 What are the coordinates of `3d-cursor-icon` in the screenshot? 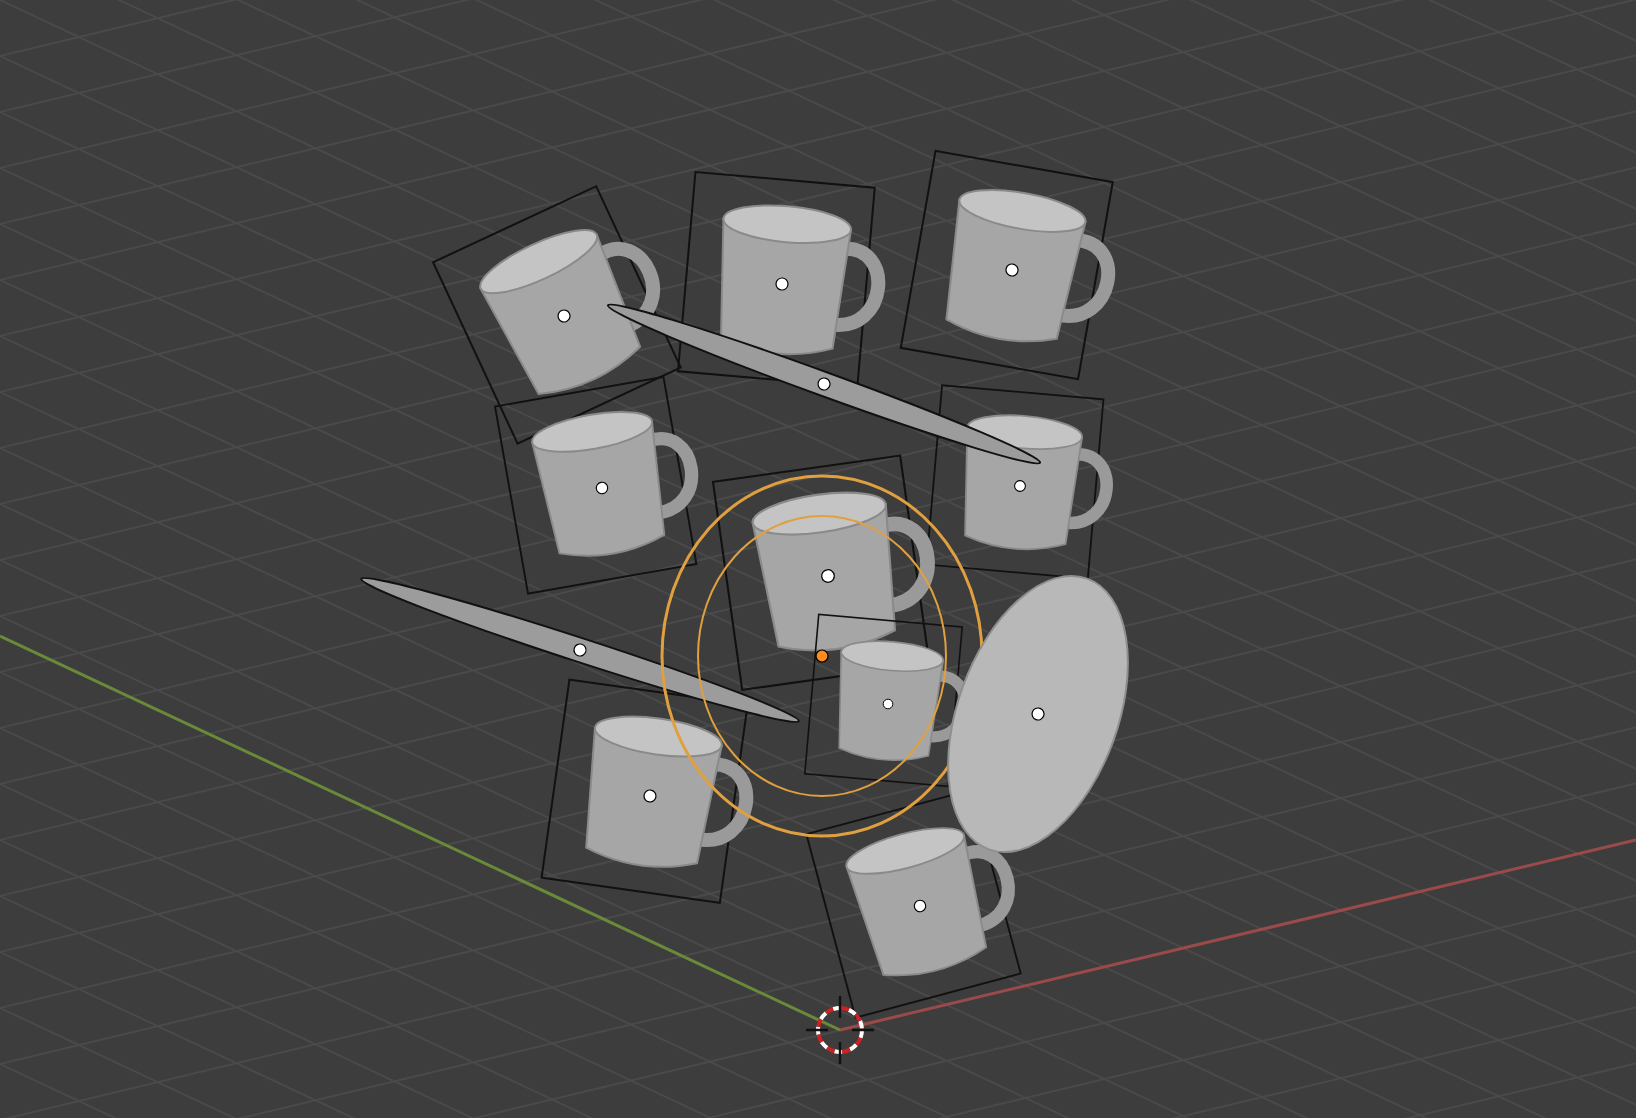 It's located at (840, 1030).